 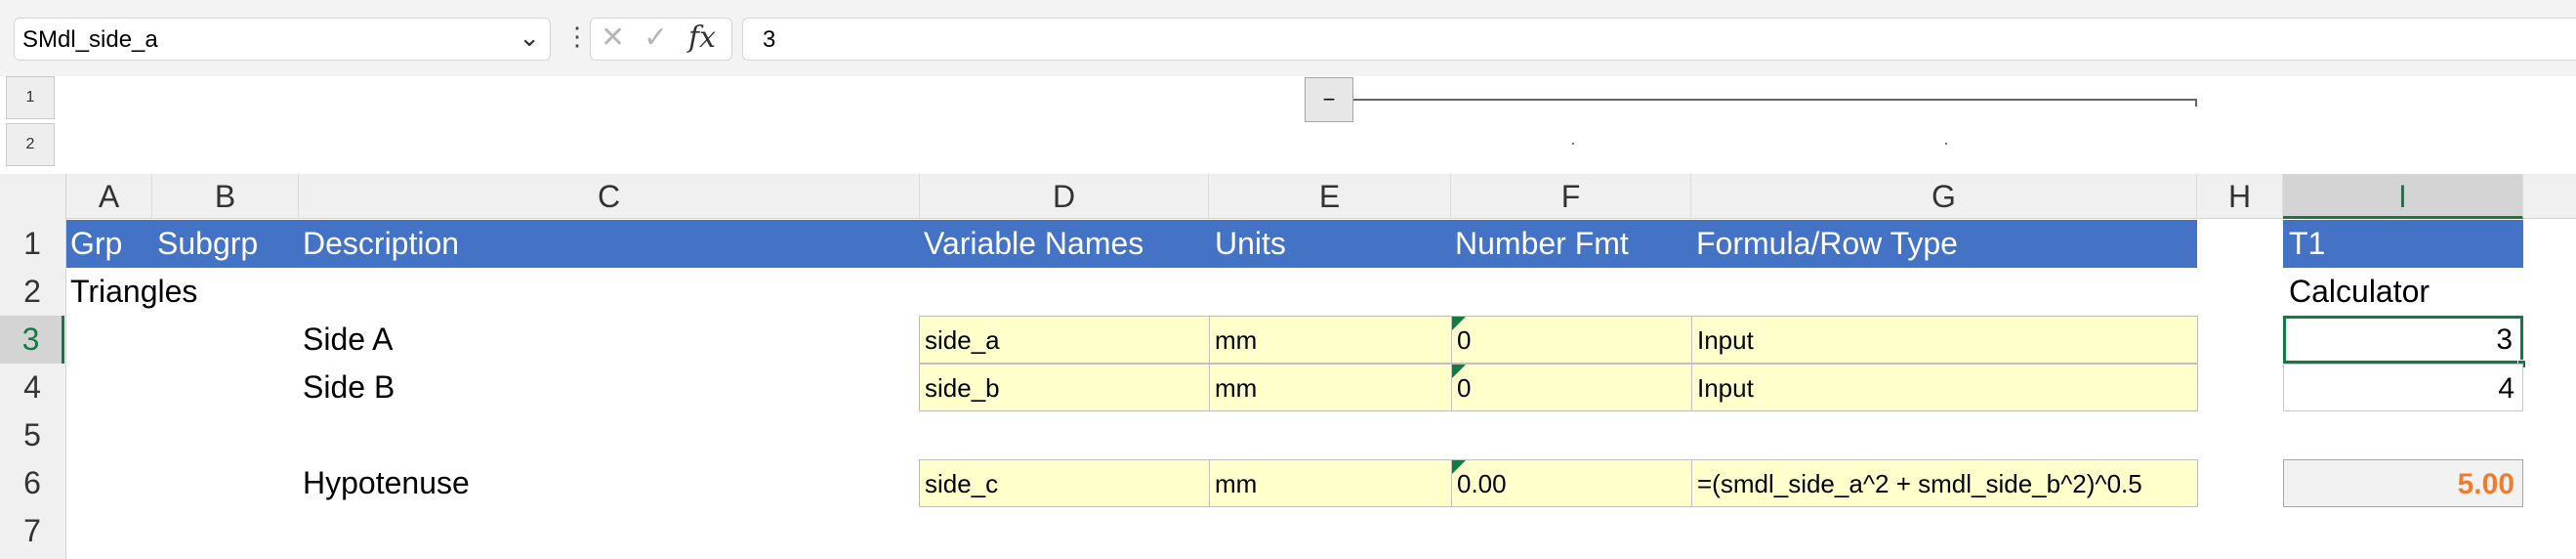 What do you see at coordinates (1571, 197) in the screenshot?
I see `column-header-f: F` at bounding box center [1571, 197].